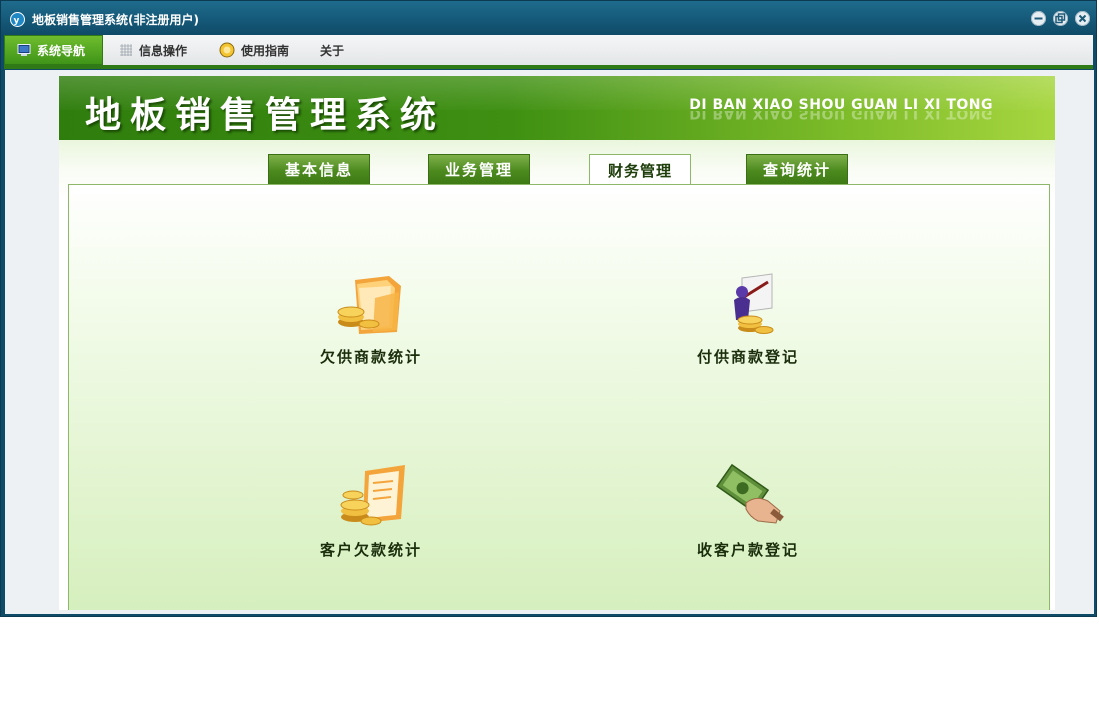 This screenshot has width=1099, height=723. I want to click on menu-divider, so click(548, 67).